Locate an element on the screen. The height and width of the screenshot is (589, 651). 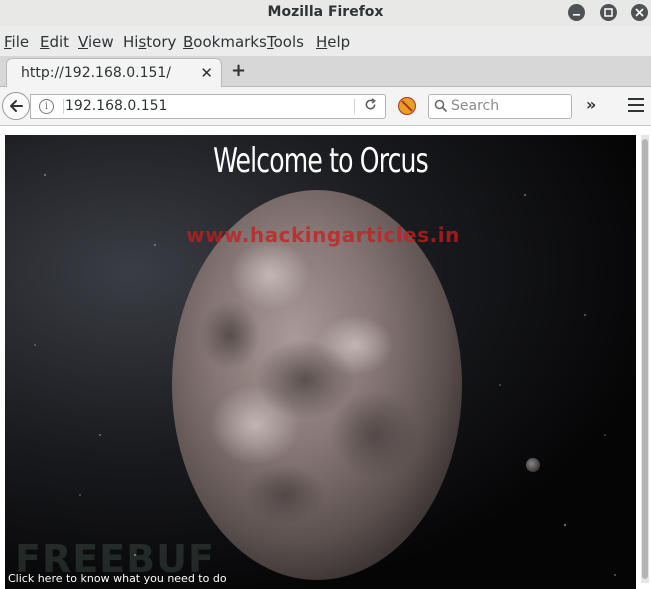
search-icon is located at coordinates (441, 107).